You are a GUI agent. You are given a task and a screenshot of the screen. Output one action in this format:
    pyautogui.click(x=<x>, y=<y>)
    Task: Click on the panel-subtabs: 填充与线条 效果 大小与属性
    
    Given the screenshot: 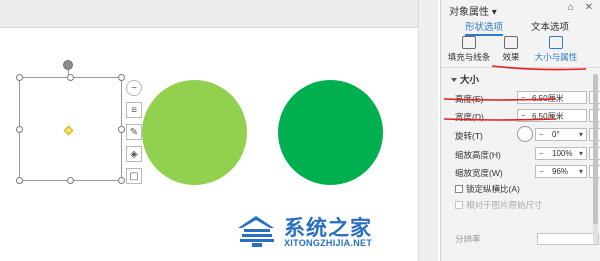 What is the action you would take?
    pyautogui.click(x=520, y=51)
    